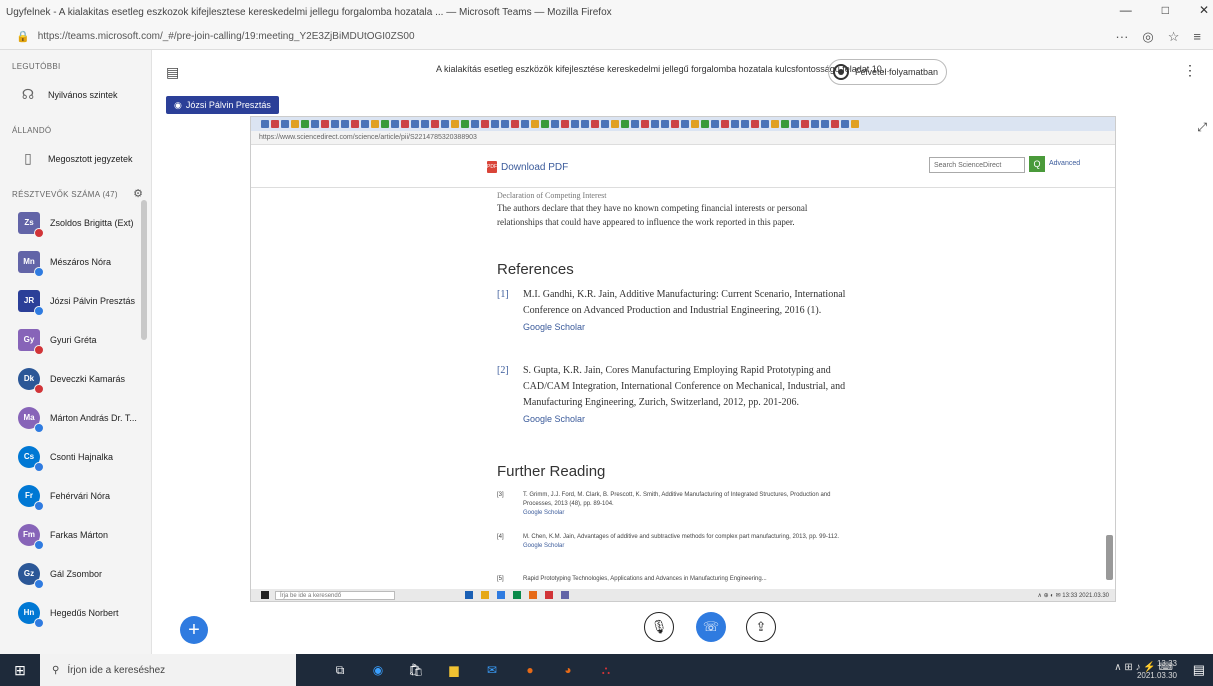 The height and width of the screenshot is (686, 1213). What do you see at coordinates (897, 72) in the screenshot?
I see `recording-status-label: Felvétel folyamatban` at bounding box center [897, 72].